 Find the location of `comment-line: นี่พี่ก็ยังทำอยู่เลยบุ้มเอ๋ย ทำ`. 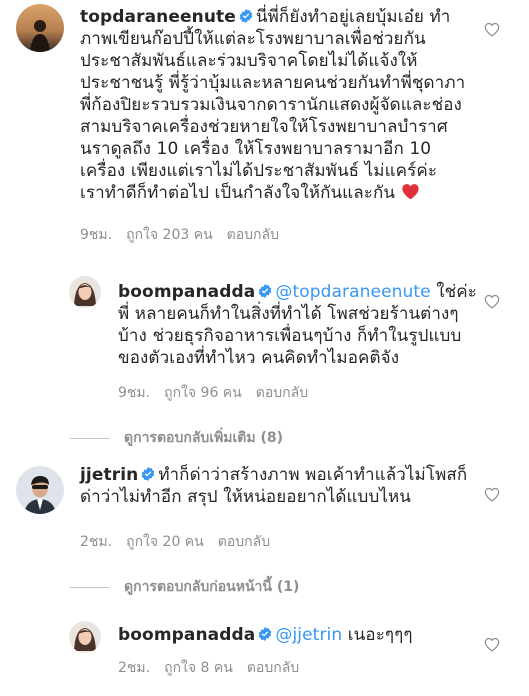

comment-line: นี่พี่ก็ยังทำอยู่เลยบุ้มเอ๋ย ทำ is located at coordinates (353, 17).